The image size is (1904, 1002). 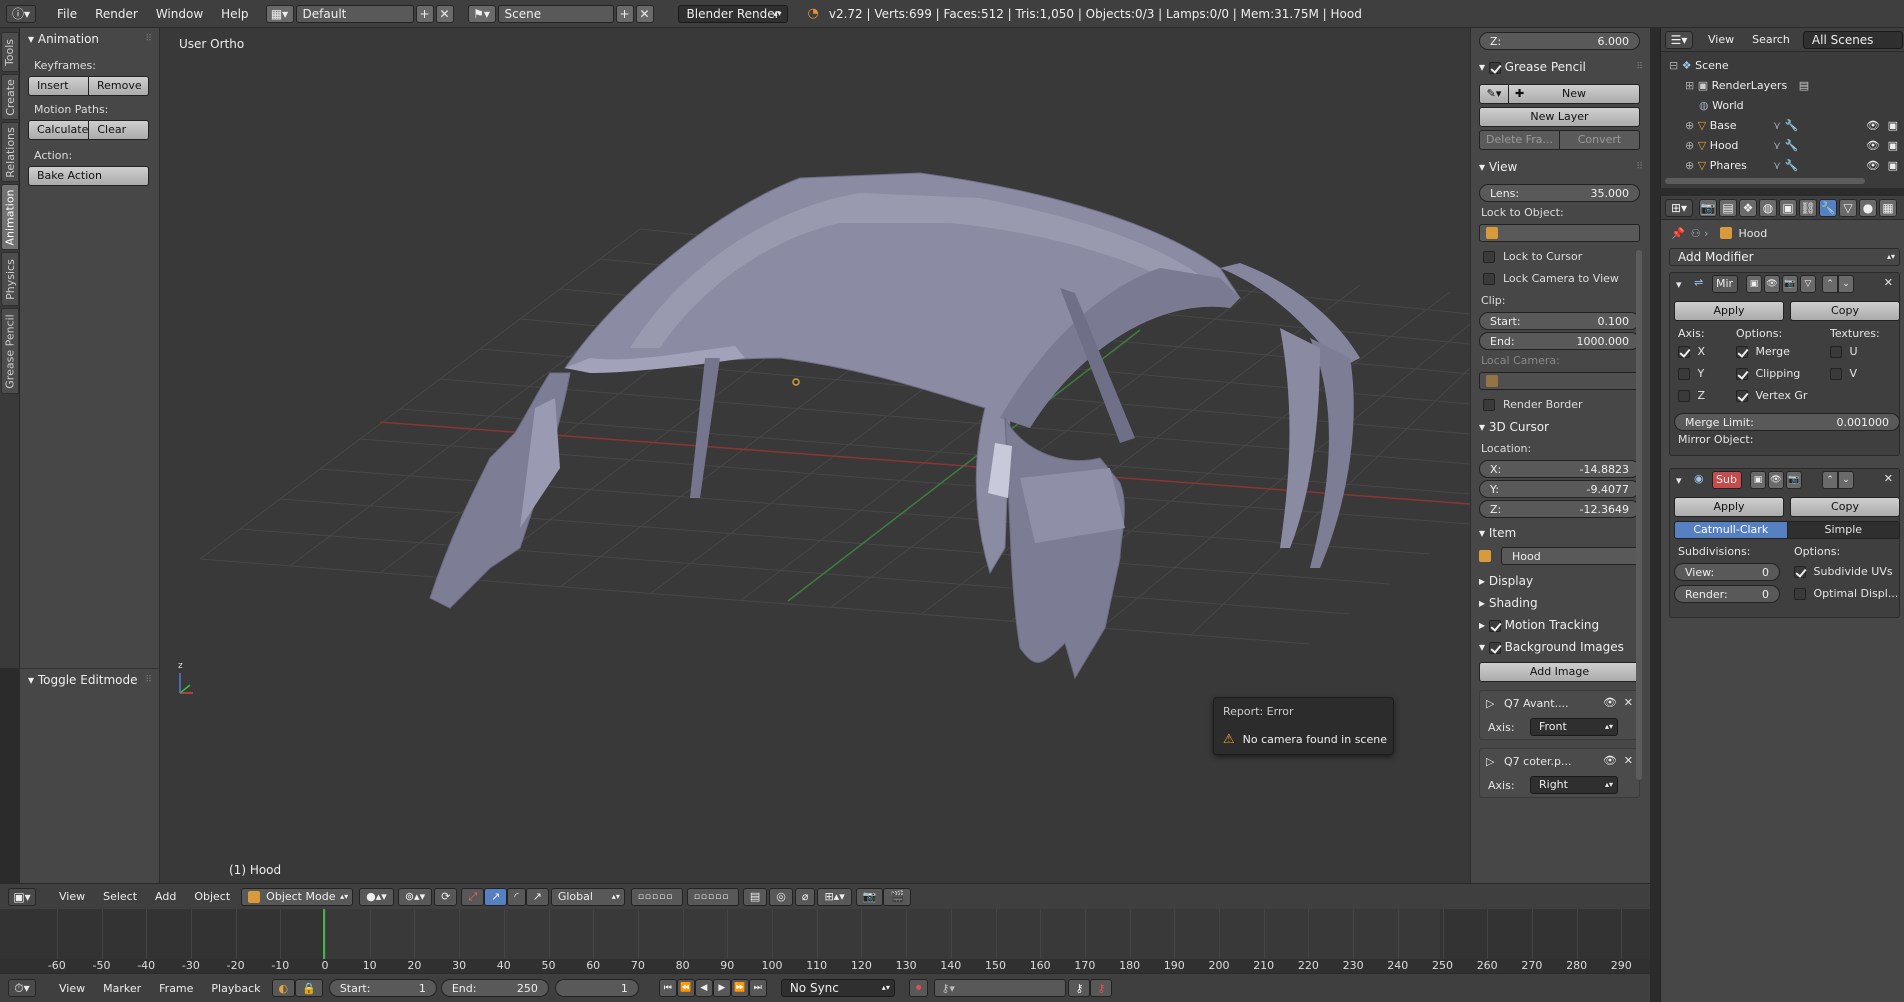 I want to click on jump-end-icon: ⏭, so click(x=757, y=988).